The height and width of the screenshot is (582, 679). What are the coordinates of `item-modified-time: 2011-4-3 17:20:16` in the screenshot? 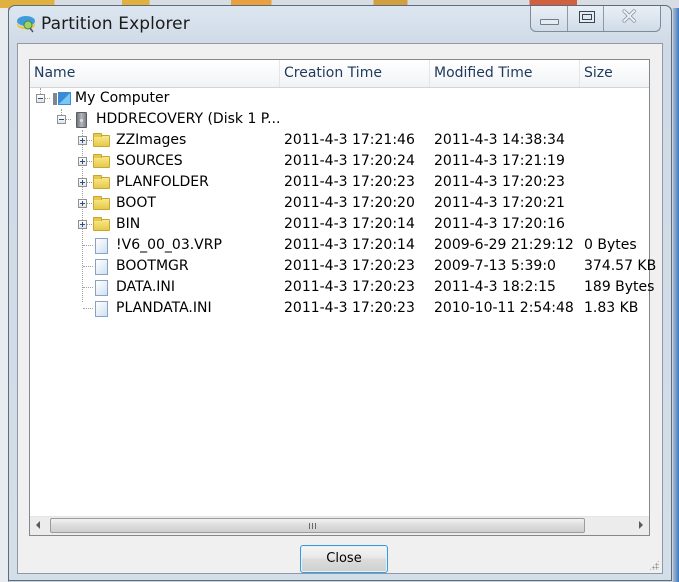 It's located at (499, 224).